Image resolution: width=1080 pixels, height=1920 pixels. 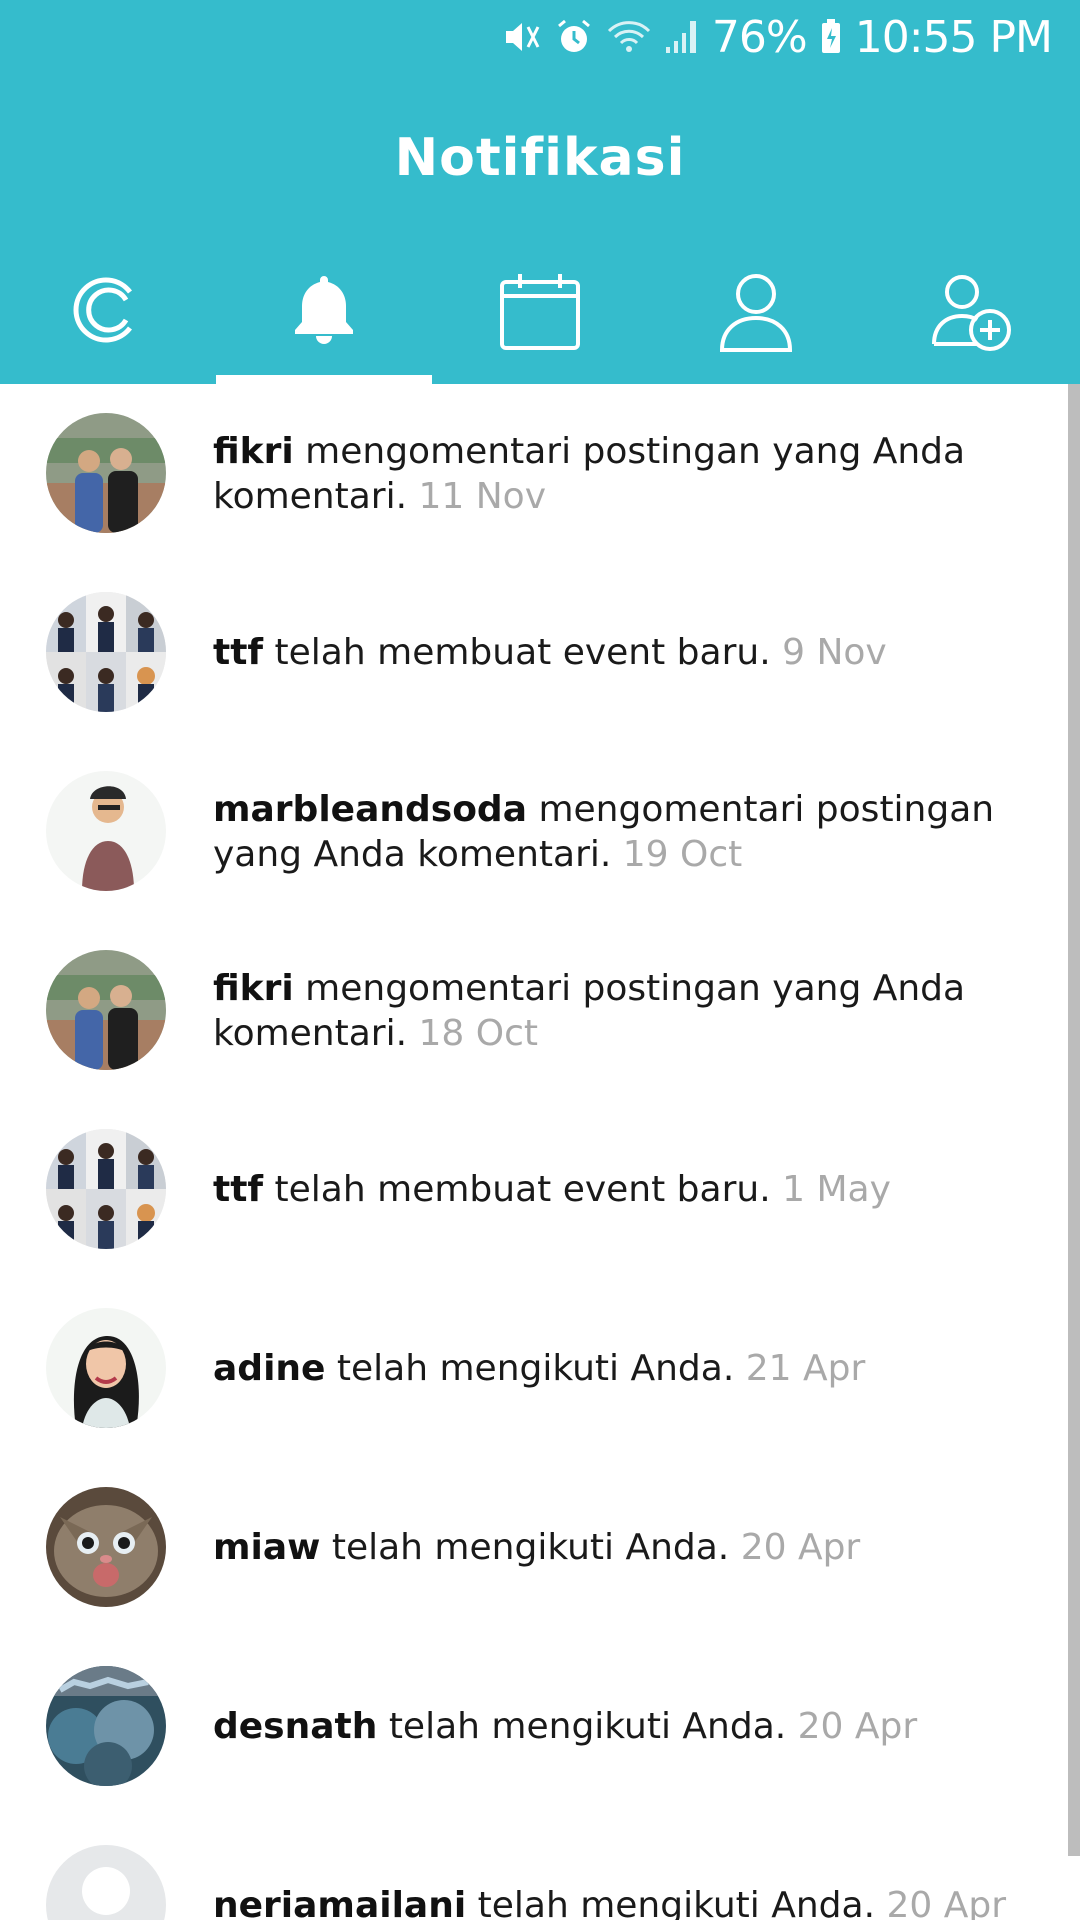 What do you see at coordinates (830, 36) in the screenshot?
I see `battery-icon` at bounding box center [830, 36].